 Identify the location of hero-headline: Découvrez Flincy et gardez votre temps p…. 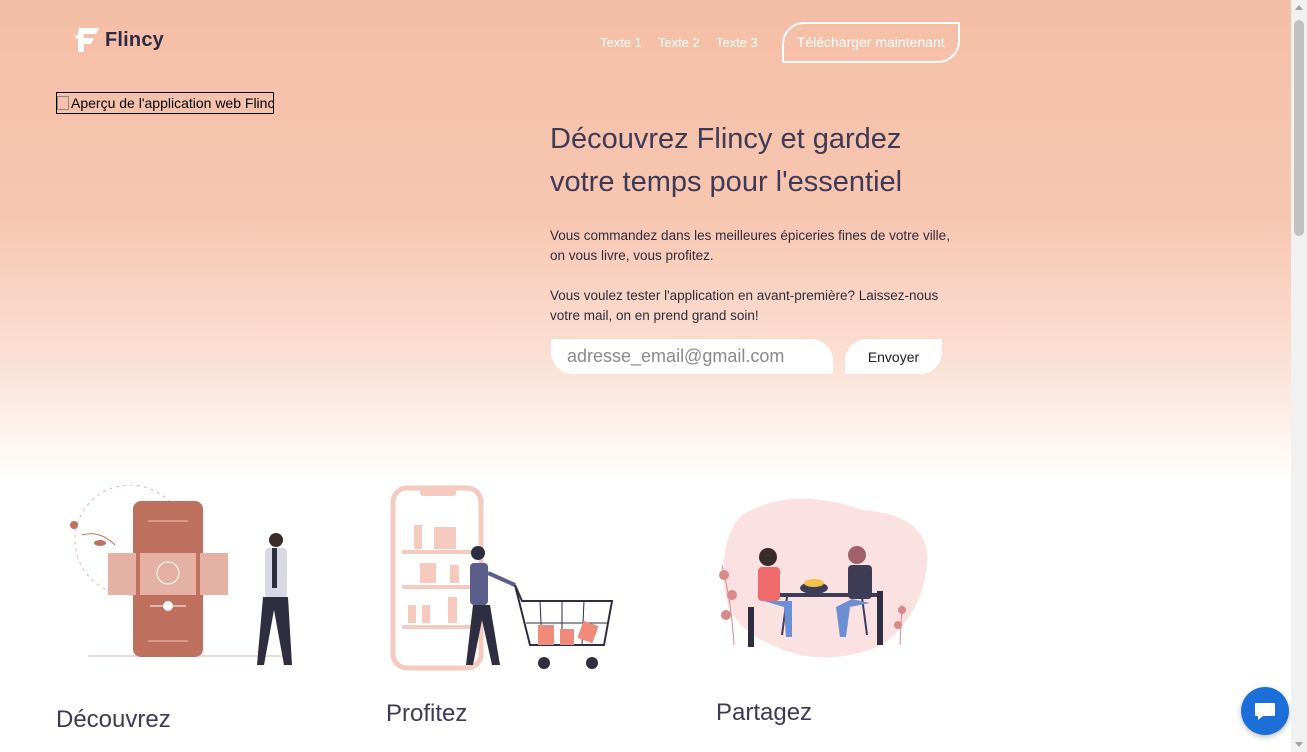
(726, 160).